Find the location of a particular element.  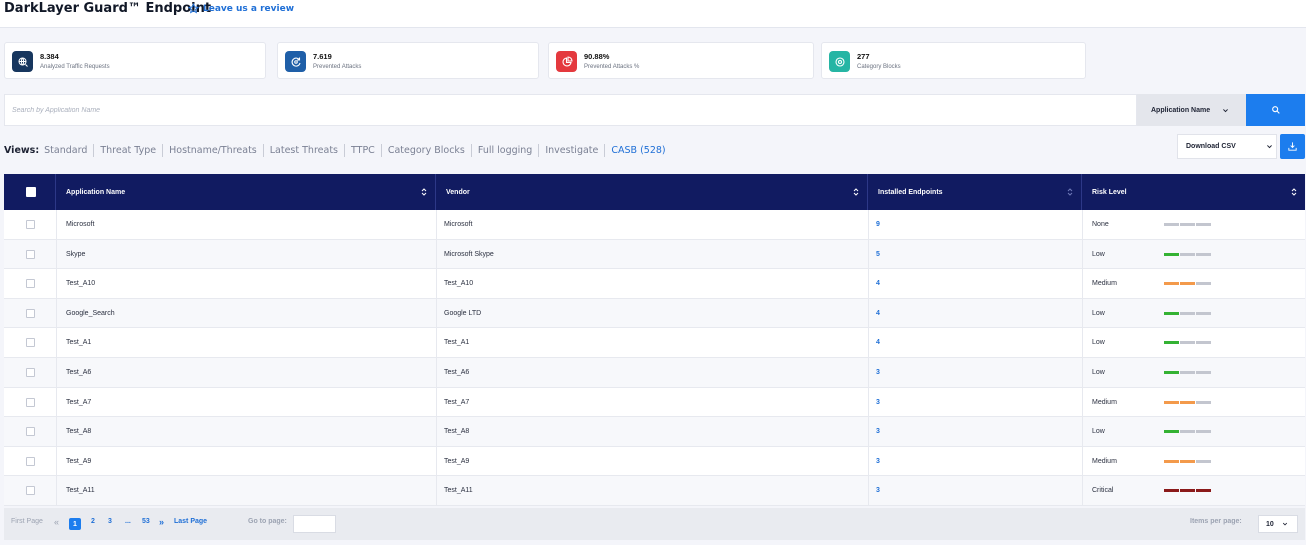

chevron-down-icon is located at coordinates (1284, 524).